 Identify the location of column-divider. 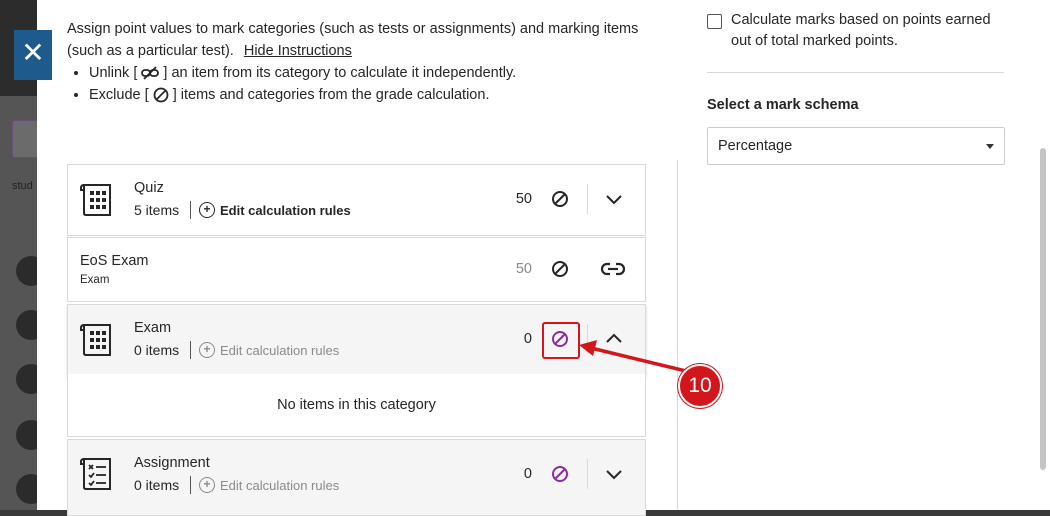
(677, 335).